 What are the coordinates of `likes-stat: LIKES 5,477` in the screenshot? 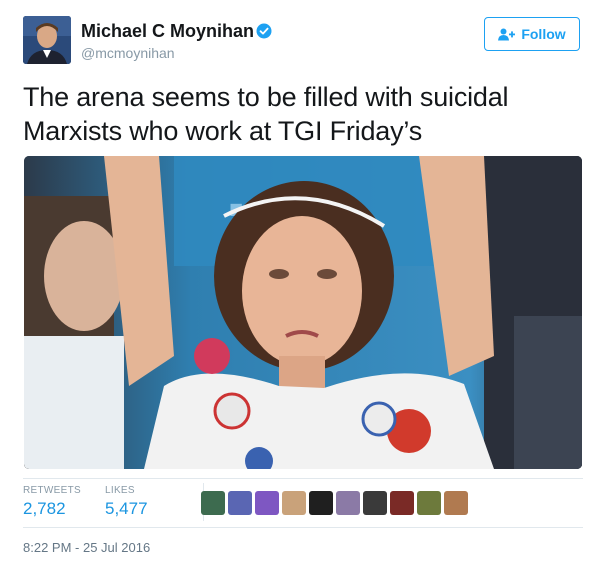 It's located at (126, 502).